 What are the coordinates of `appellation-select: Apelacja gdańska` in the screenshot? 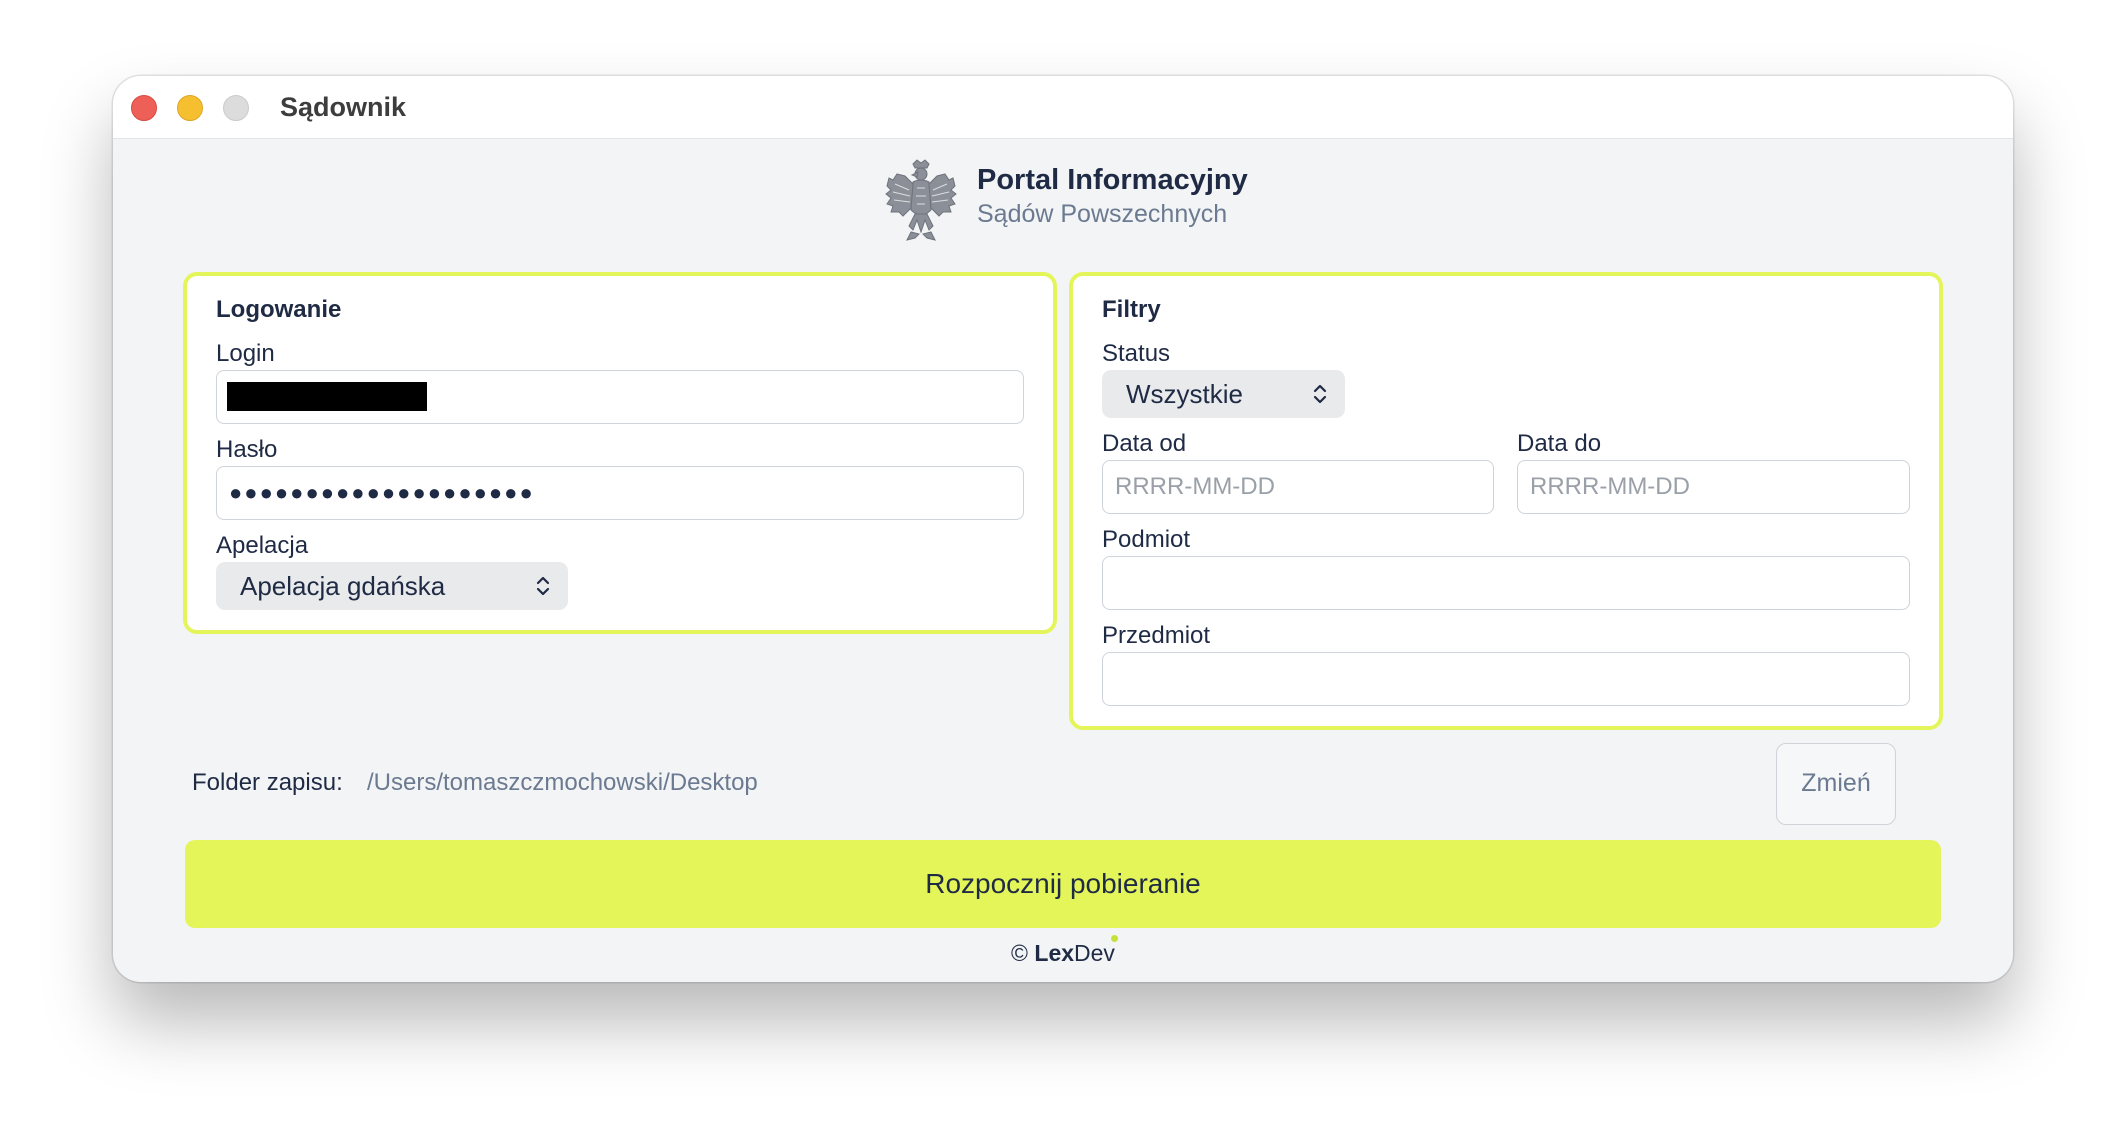 It's located at (392, 586).